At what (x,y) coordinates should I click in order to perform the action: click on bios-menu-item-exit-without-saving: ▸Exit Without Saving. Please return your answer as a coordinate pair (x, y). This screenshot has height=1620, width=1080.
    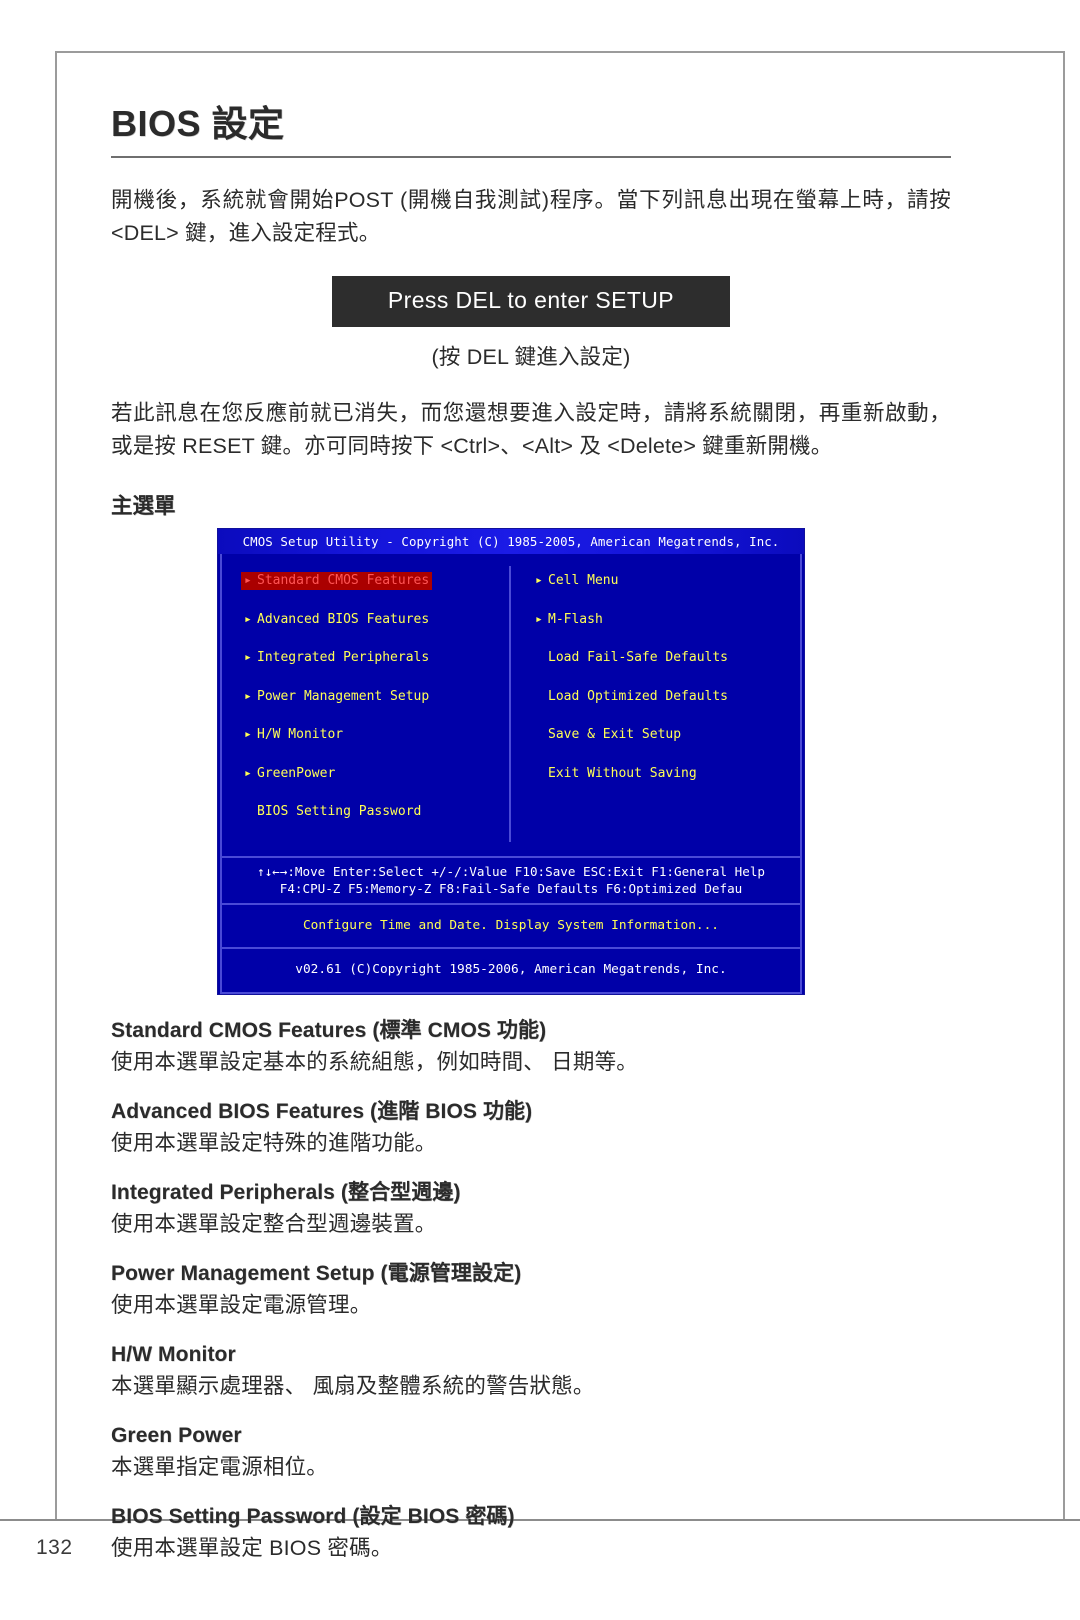
    Looking at the image, I should click on (617, 774).